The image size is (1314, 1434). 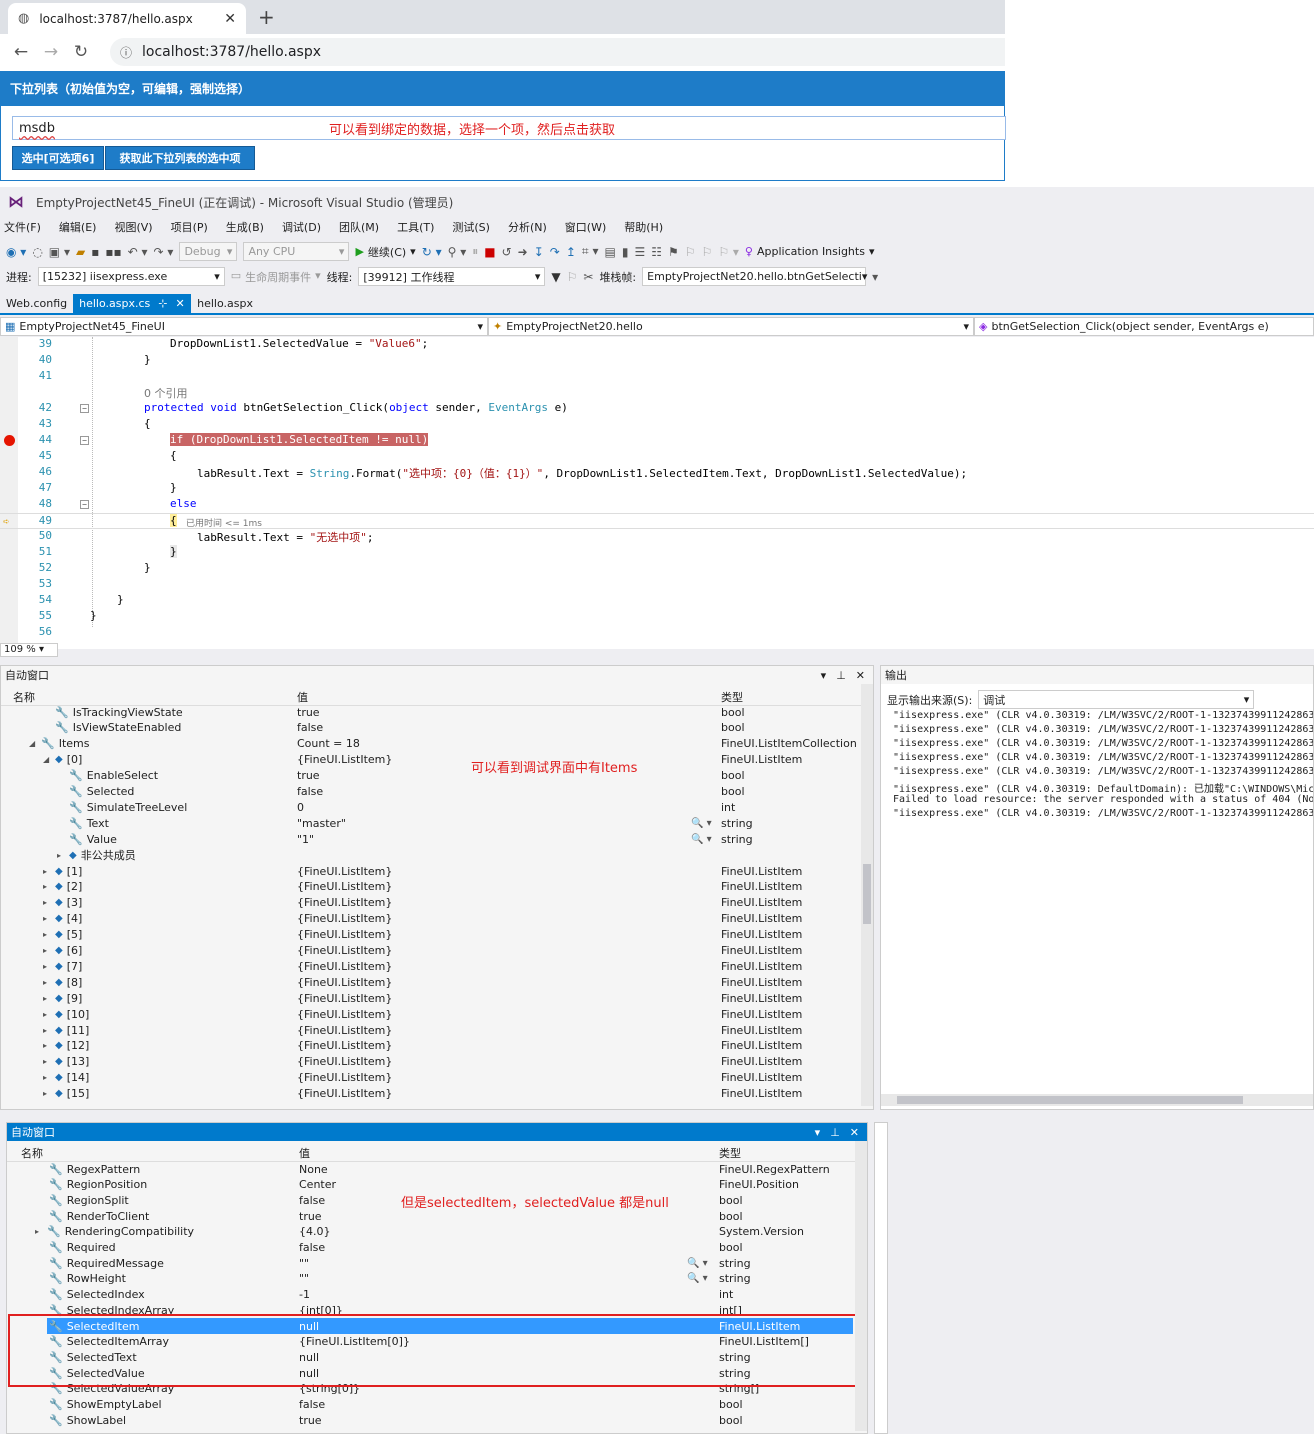 What do you see at coordinates (431, 855) in the screenshot?
I see `autos-row: ▸ ◆ 非公共成员` at bounding box center [431, 855].